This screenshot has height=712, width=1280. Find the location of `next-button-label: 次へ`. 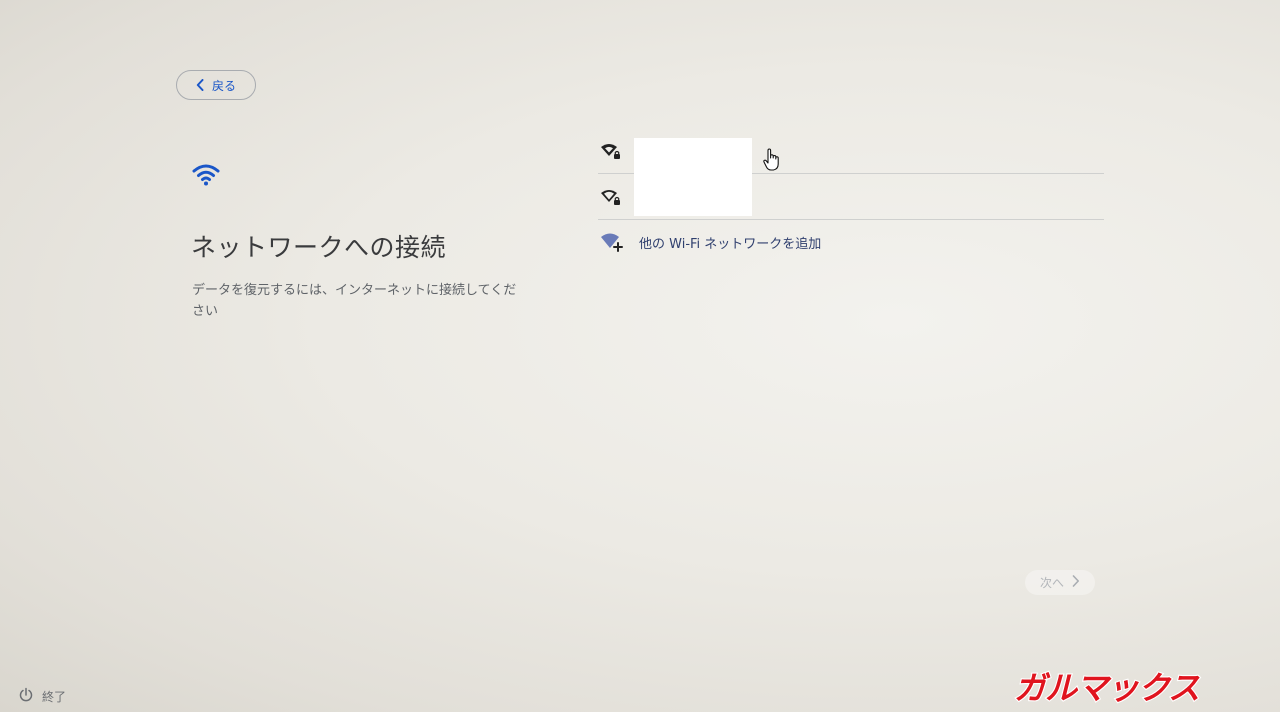

next-button-label: 次へ is located at coordinates (1051, 583).